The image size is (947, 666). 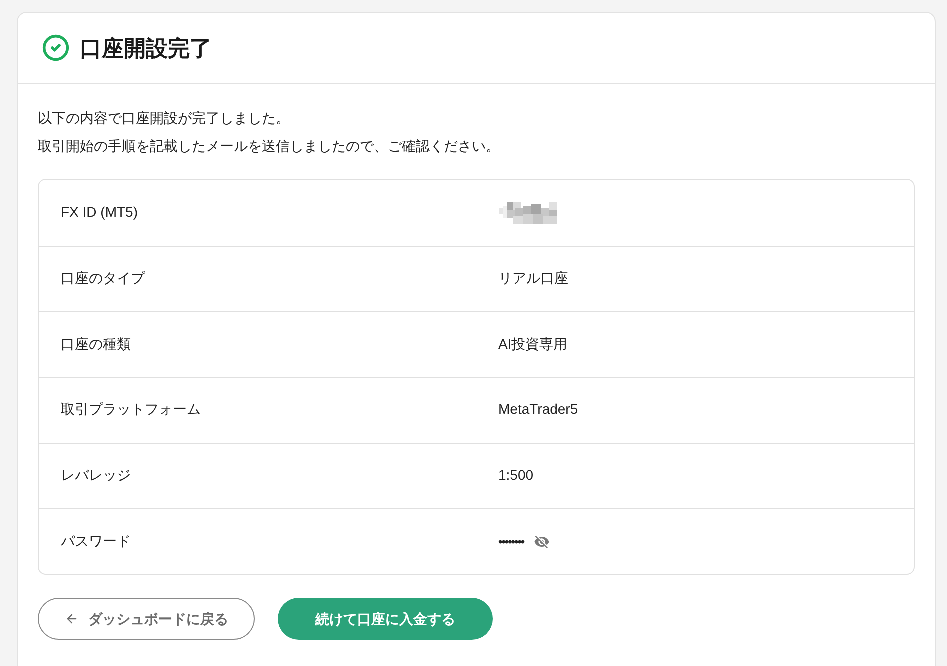 What do you see at coordinates (131, 409) in the screenshot?
I see `detail-label: 取引プラットフォーム` at bounding box center [131, 409].